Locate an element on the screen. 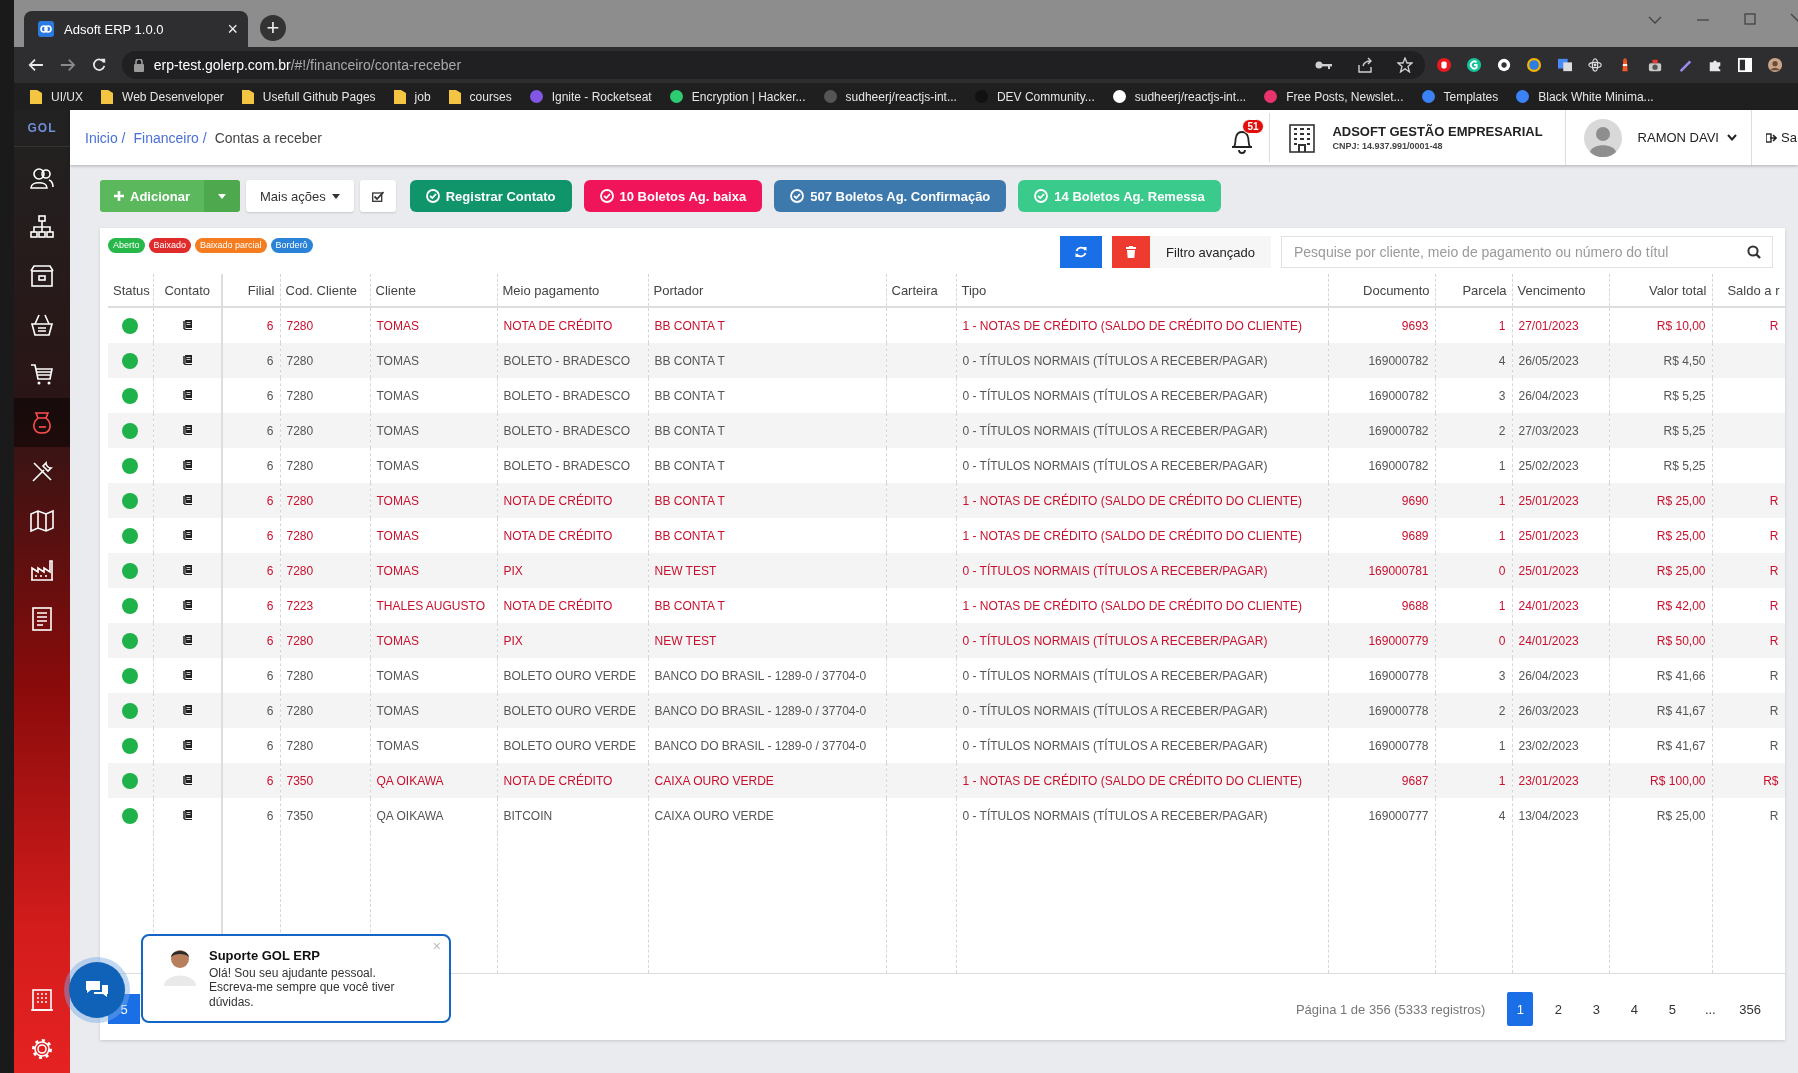 Image resolution: width=1798 pixels, height=1073 pixels. reload-icon is located at coordinates (98, 65).